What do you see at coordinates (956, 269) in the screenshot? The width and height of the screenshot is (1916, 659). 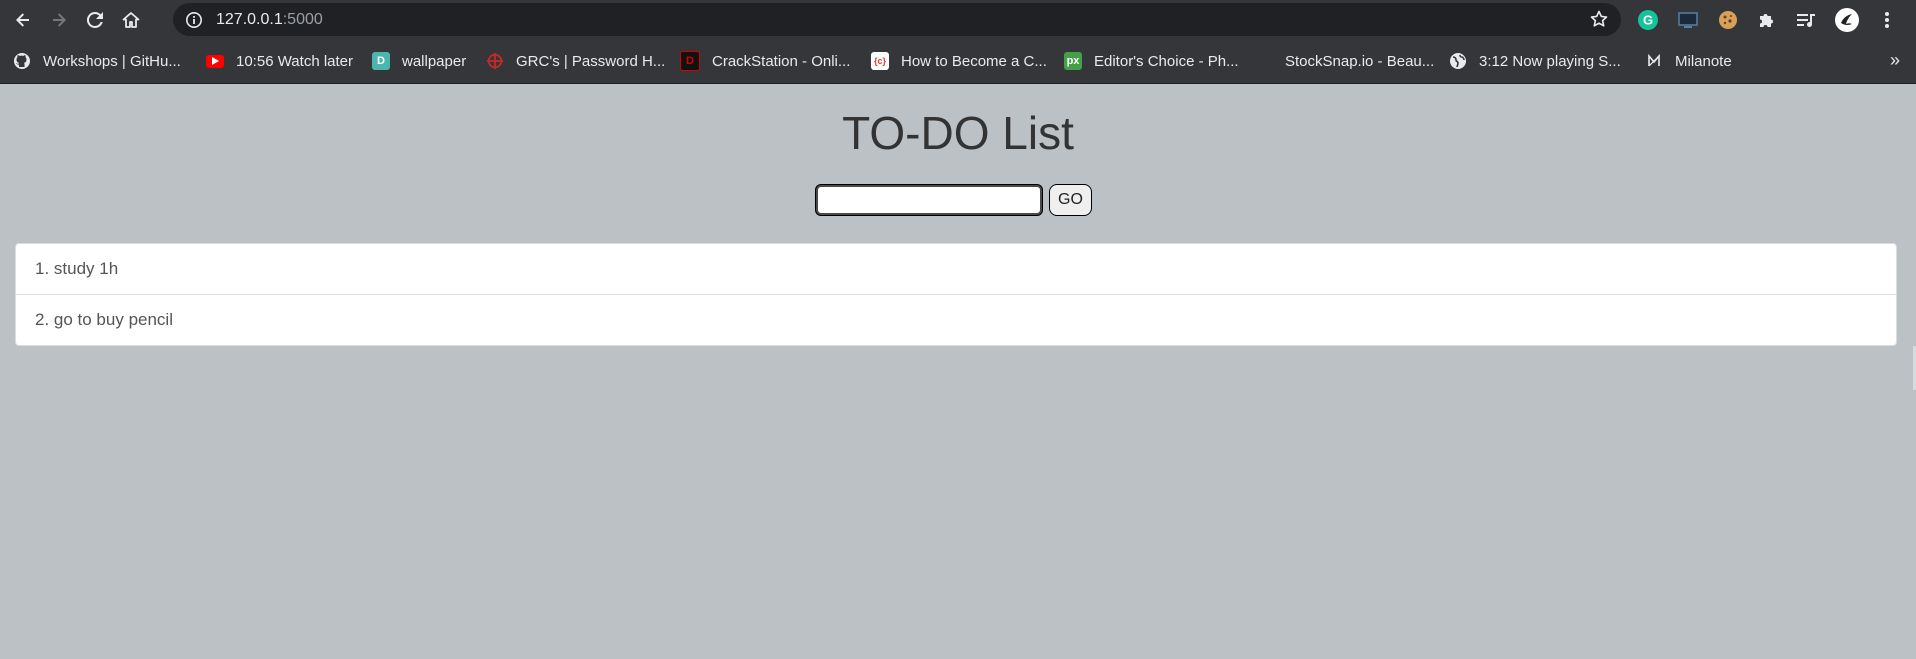 I see `todo-item: 1. study 1h` at bounding box center [956, 269].